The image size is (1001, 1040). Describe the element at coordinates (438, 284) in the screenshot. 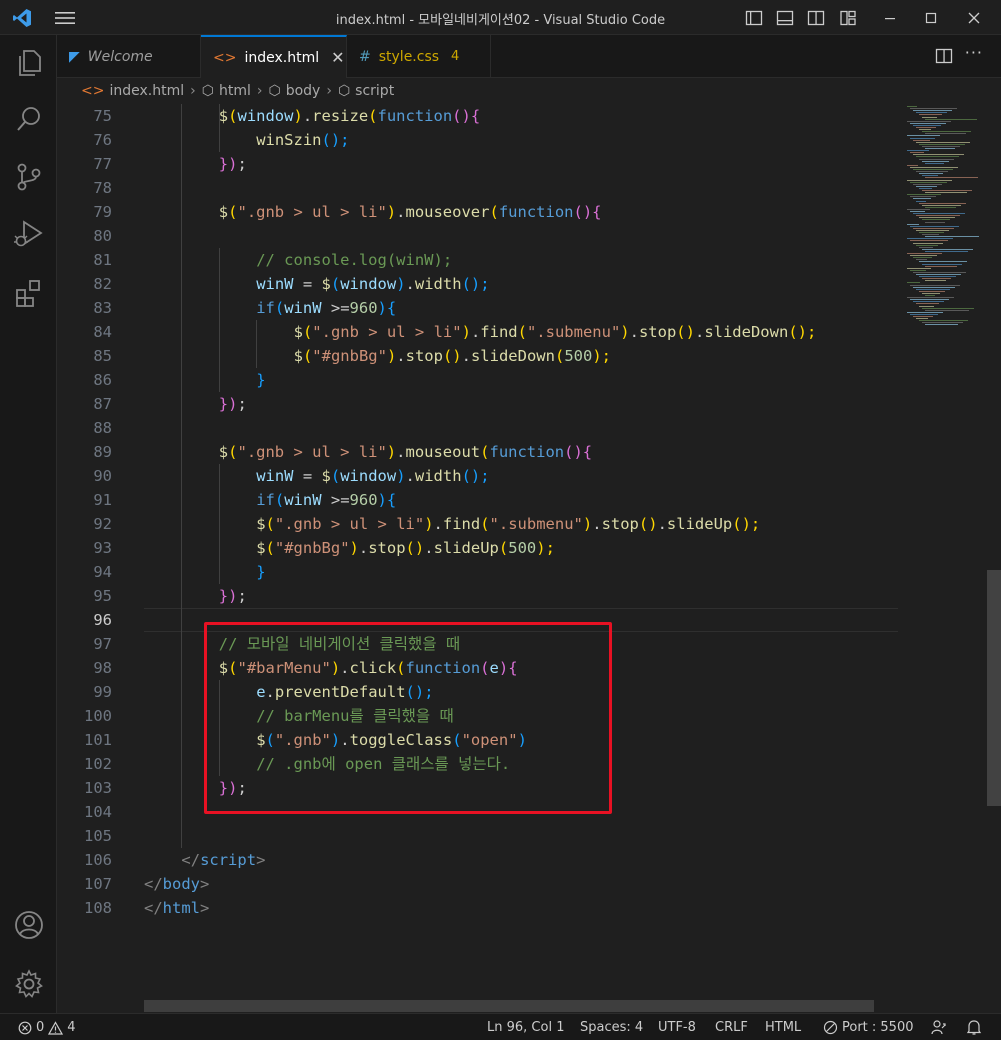

I see `code-token: width` at that location.